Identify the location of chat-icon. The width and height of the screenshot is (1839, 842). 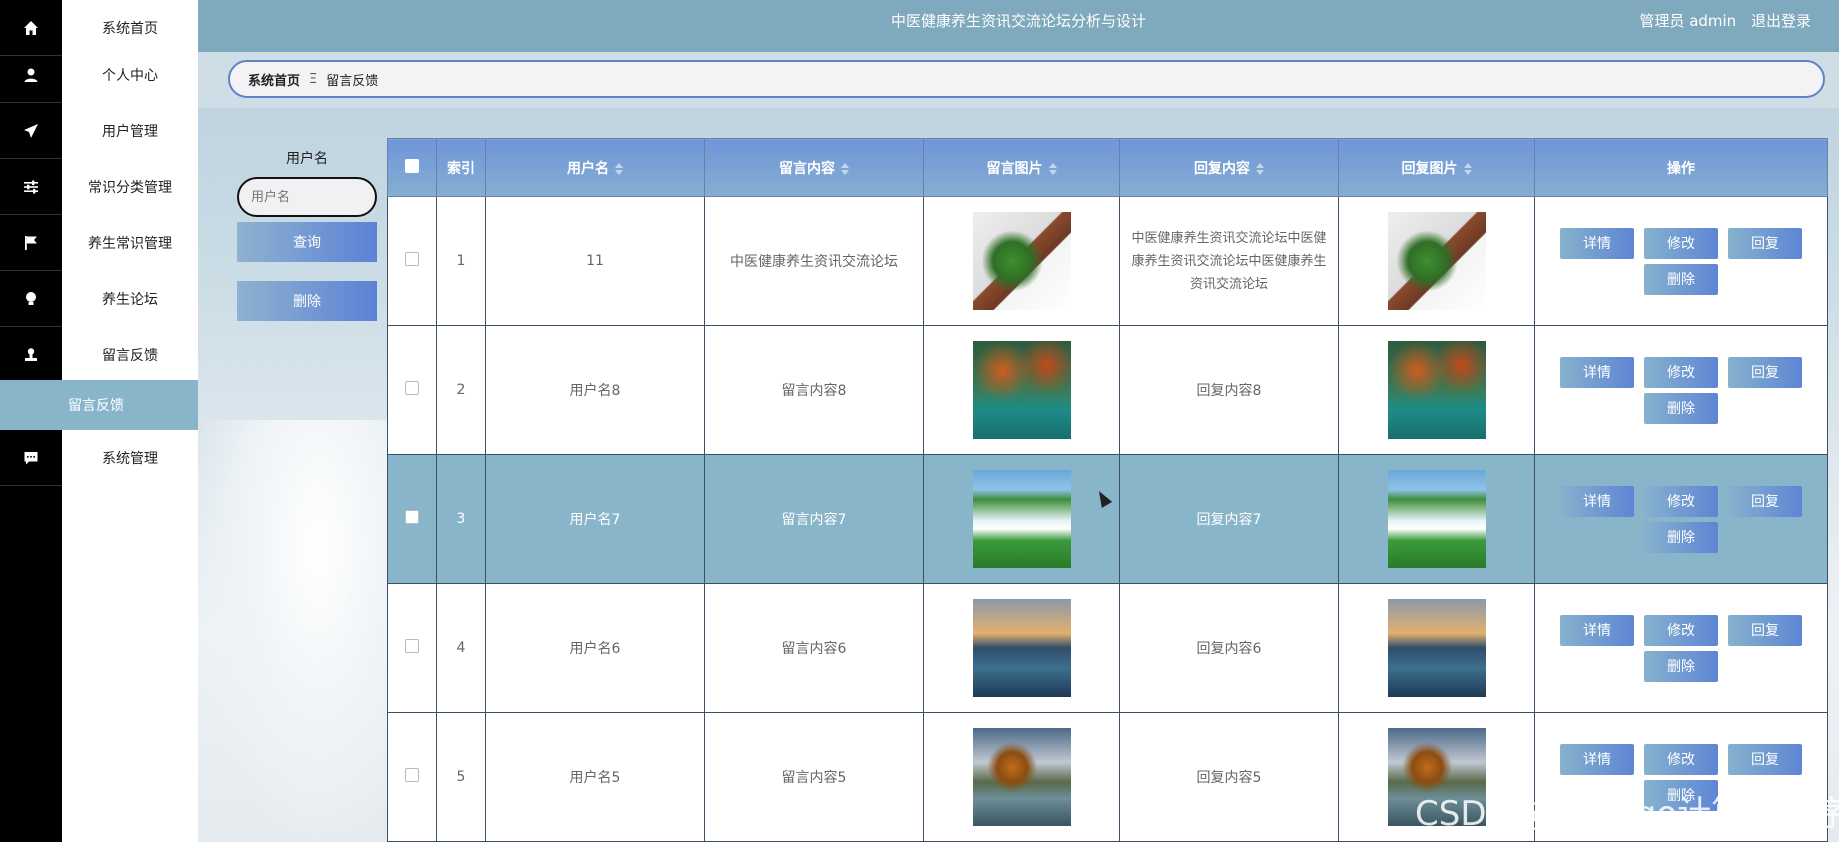
(31, 458).